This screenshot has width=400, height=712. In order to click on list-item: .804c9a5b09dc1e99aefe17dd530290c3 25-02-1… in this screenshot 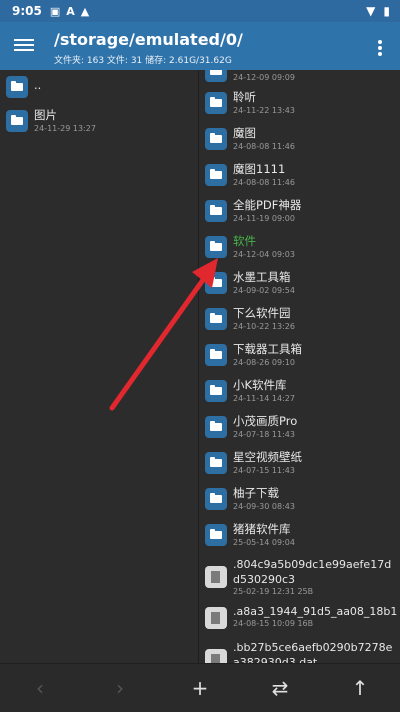, I will do `click(299, 577)`.